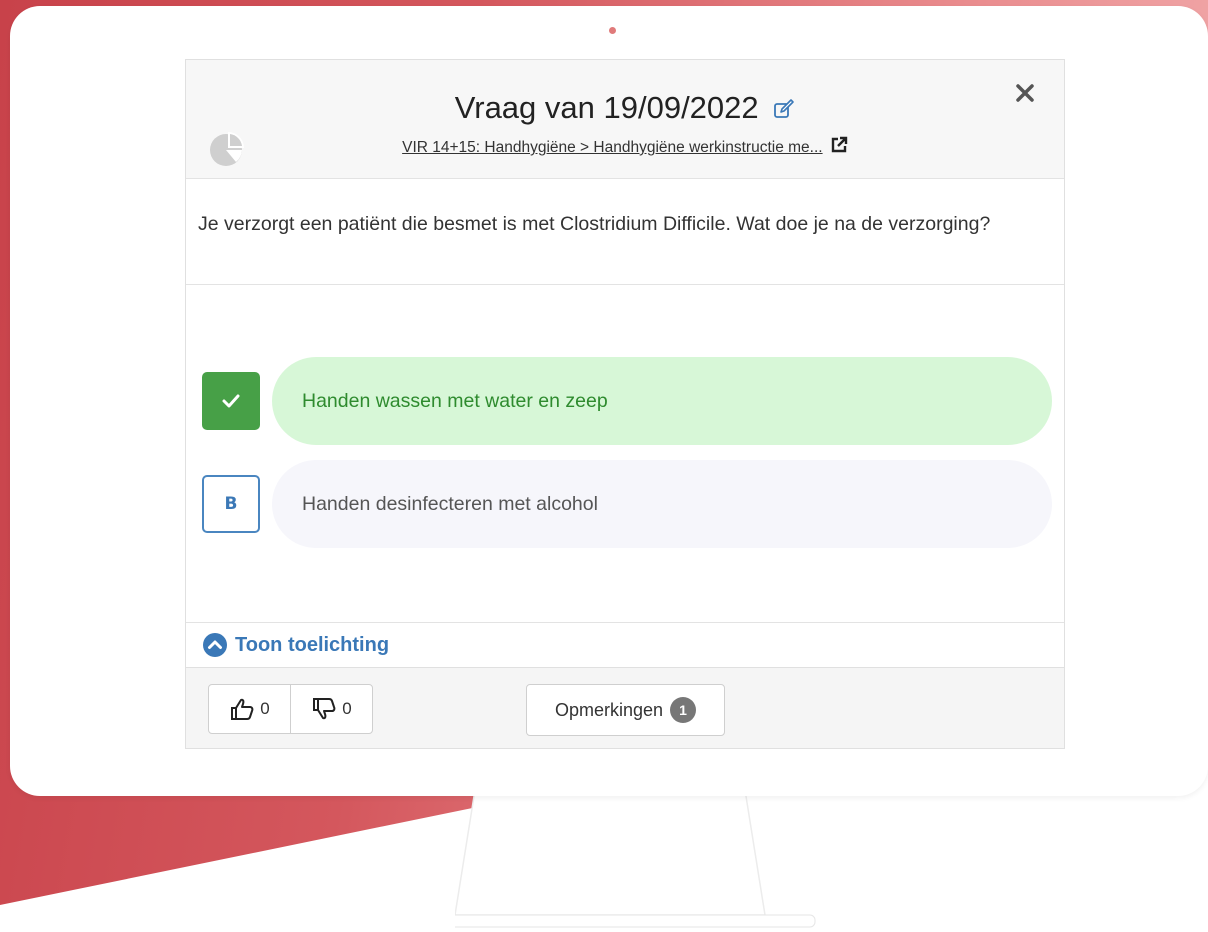  I want to click on edit-icon, so click(784, 109).